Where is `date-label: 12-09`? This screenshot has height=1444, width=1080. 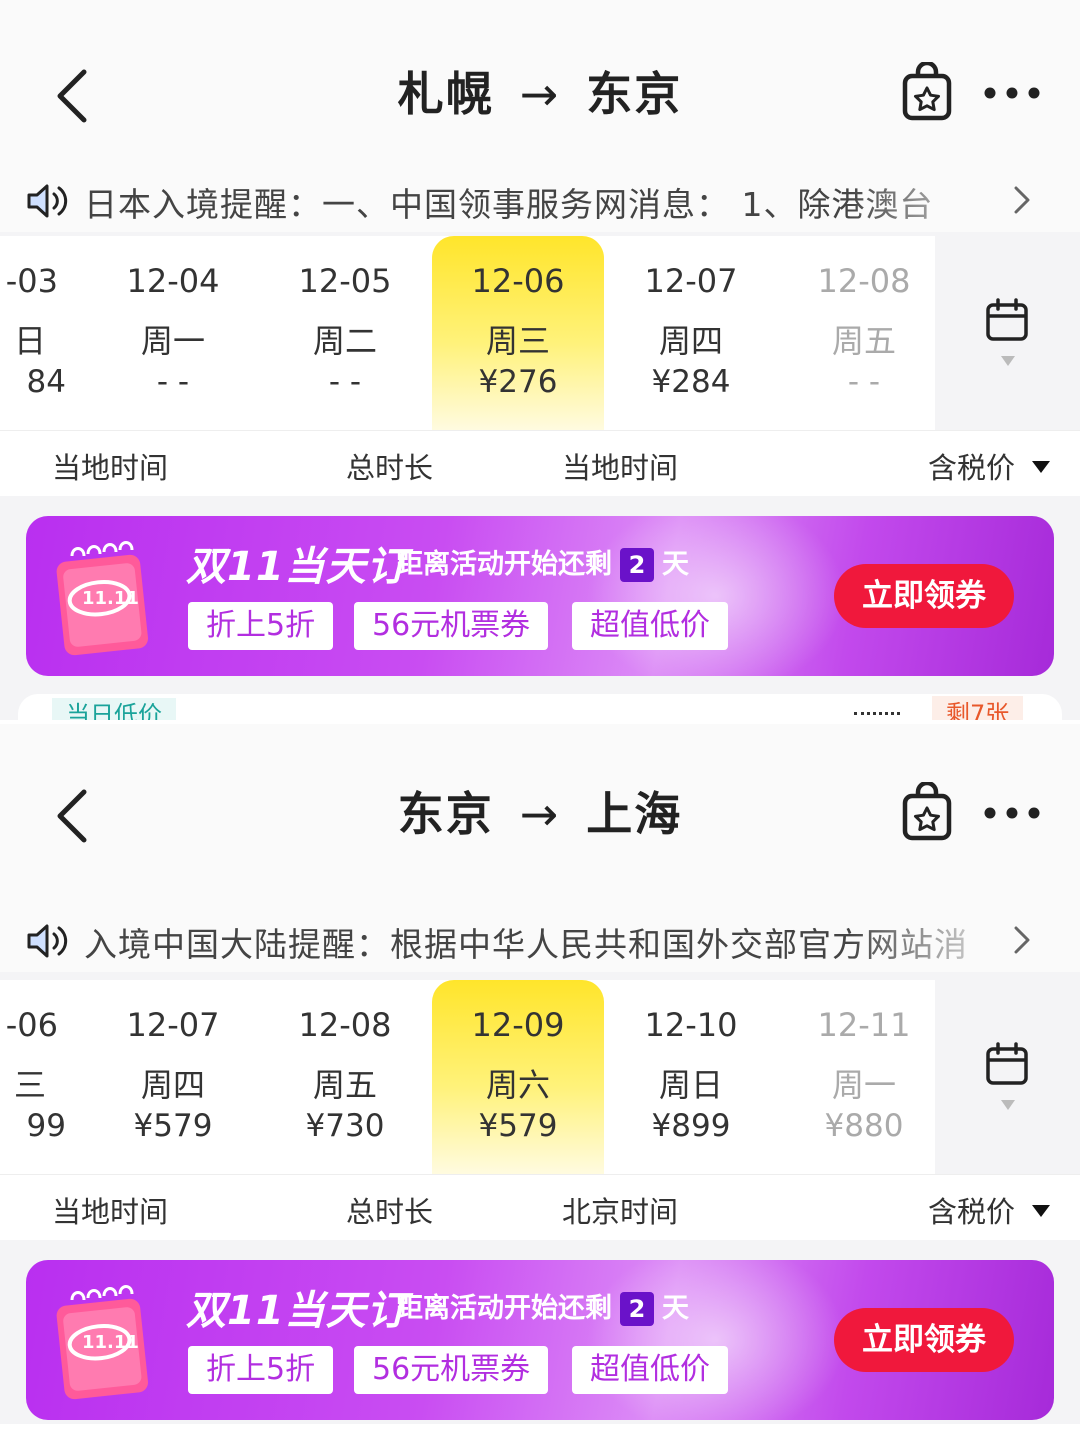
date-label: 12-09 is located at coordinates (518, 1025).